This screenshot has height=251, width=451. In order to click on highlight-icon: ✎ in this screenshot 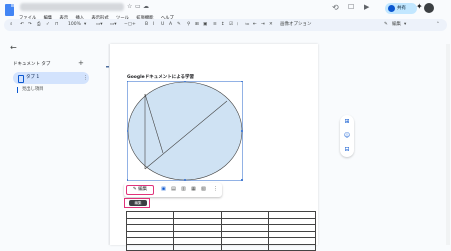, I will do `click(179, 25)`.